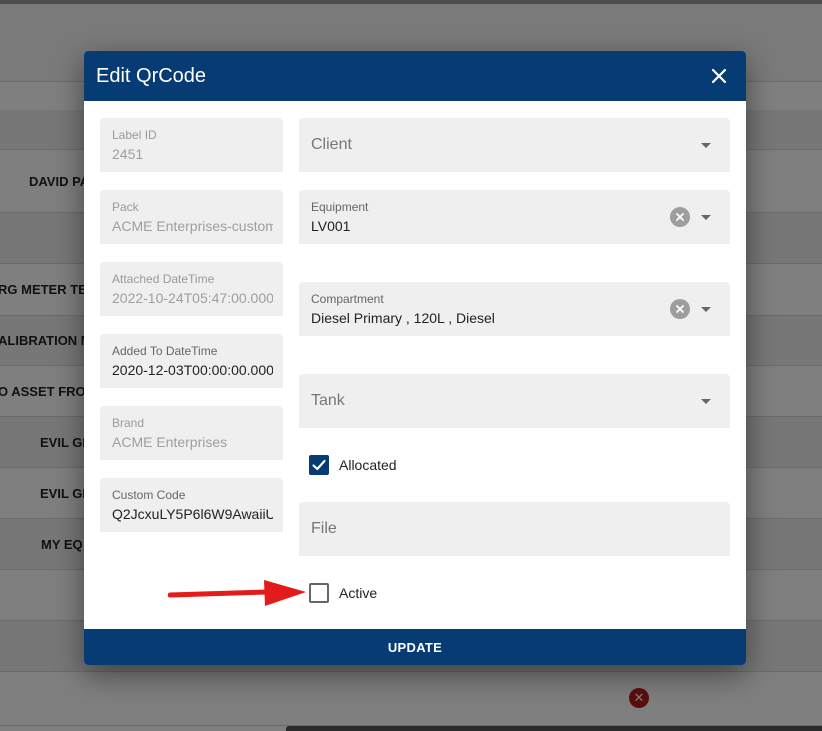 This screenshot has height=731, width=822. What do you see at coordinates (128, 154) in the screenshot?
I see `field-value: 2451` at bounding box center [128, 154].